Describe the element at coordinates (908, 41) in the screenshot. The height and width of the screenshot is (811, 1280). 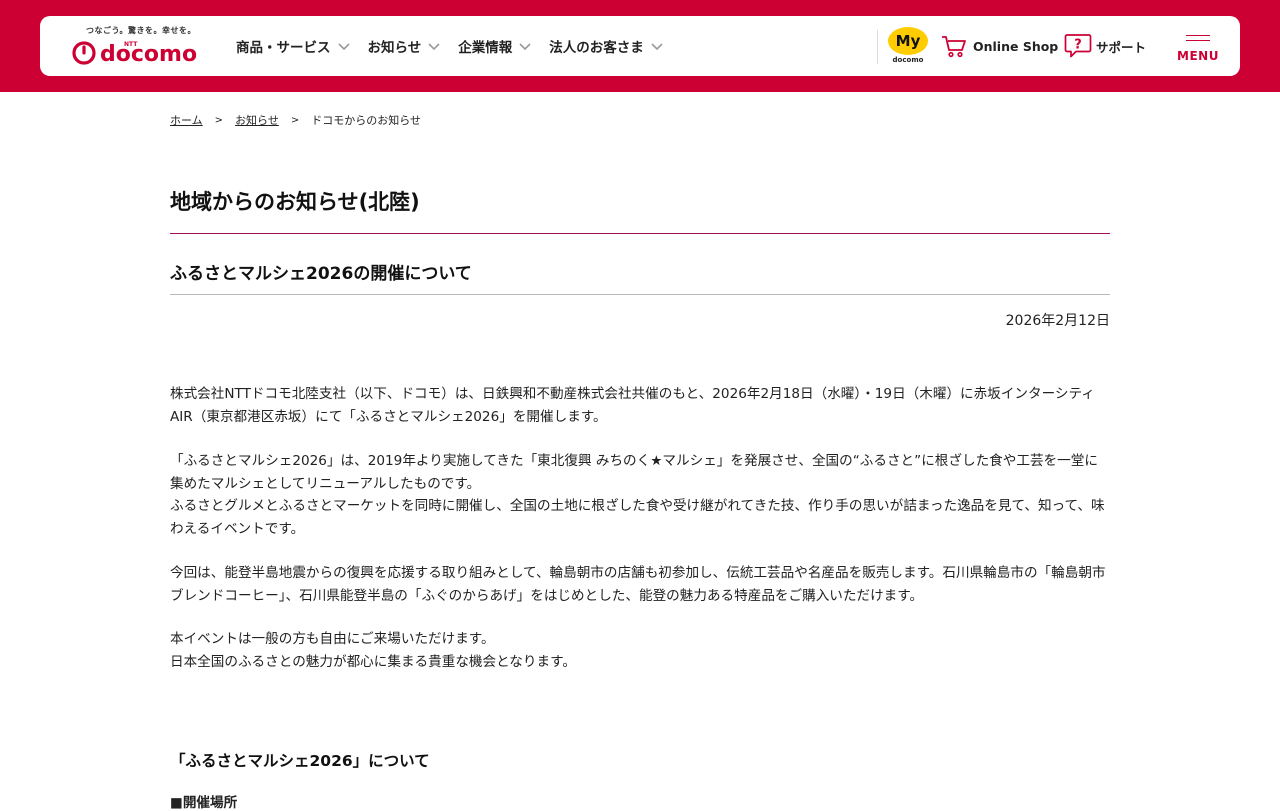
I see `my-docomo-badge: My` at that location.